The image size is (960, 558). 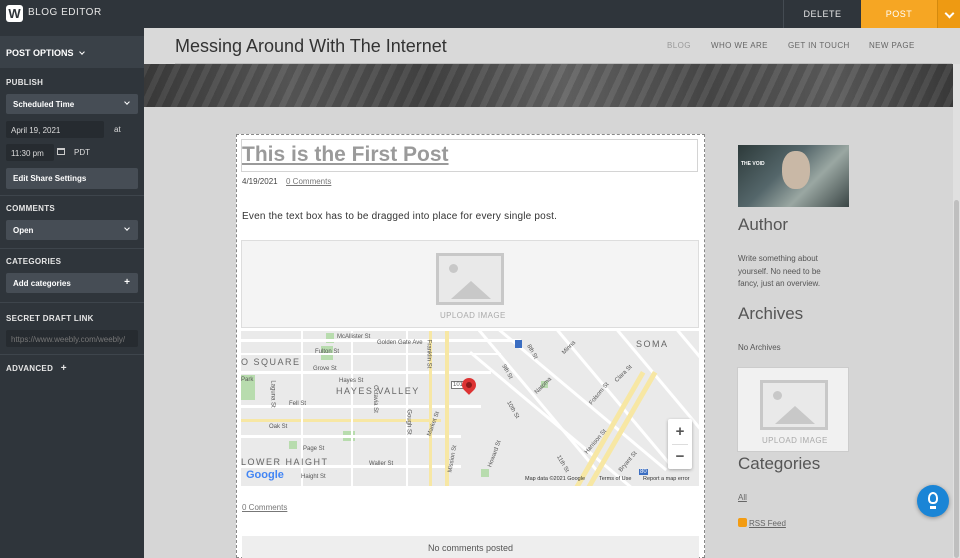 What do you see at coordinates (65, 12) in the screenshot?
I see `app-title: BLOG EDITOR` at bounding box center [65, 12].